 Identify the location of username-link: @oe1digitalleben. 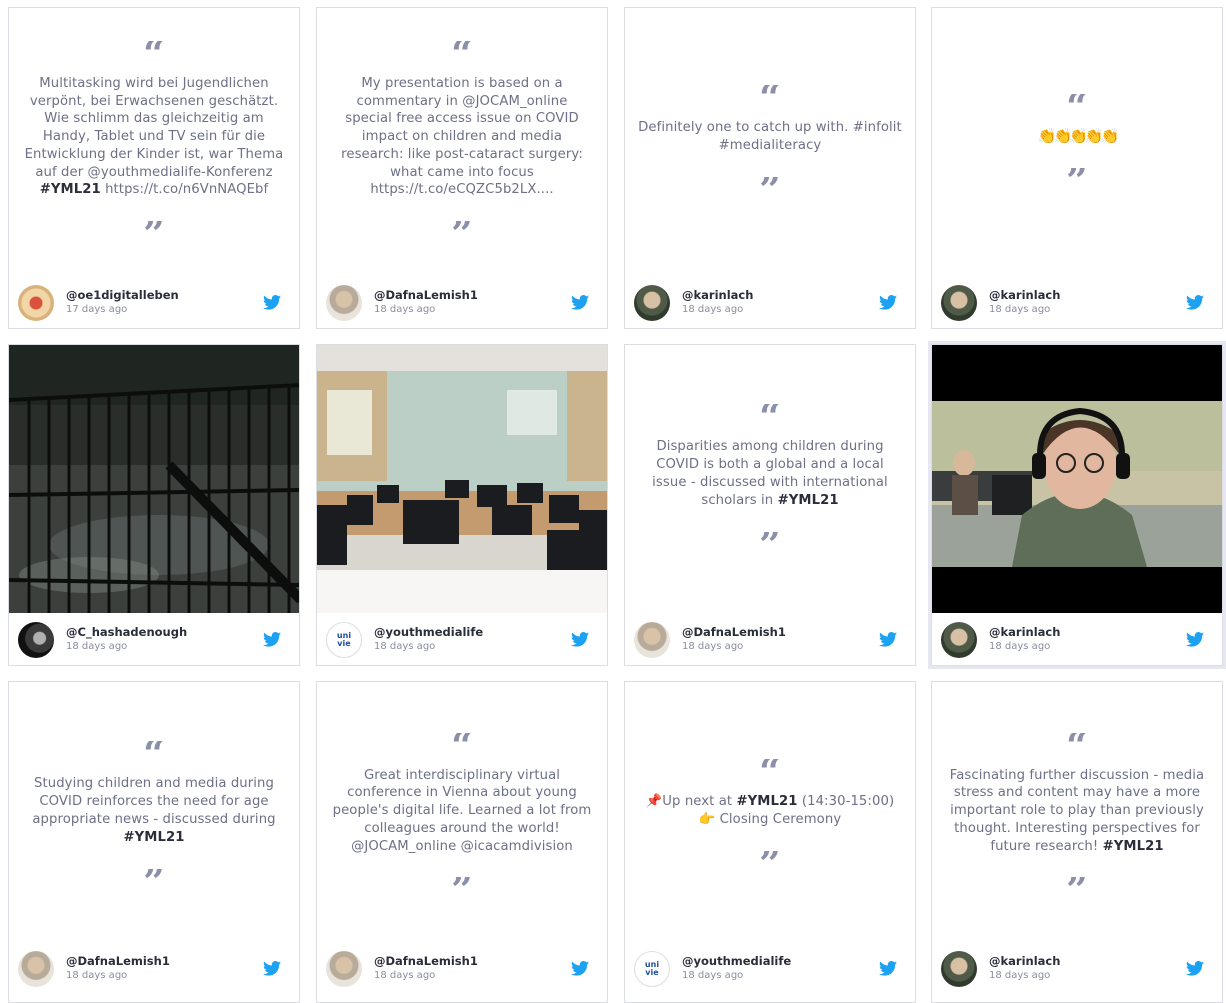
(122, 295).